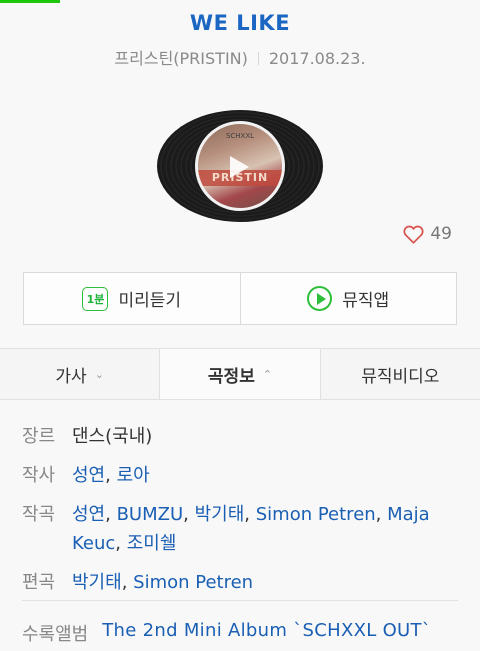 This screenshot has height=651, width=480. I want to click on action-buttons: 1분 미리듣기 뮤직앱, so click(240, 298).